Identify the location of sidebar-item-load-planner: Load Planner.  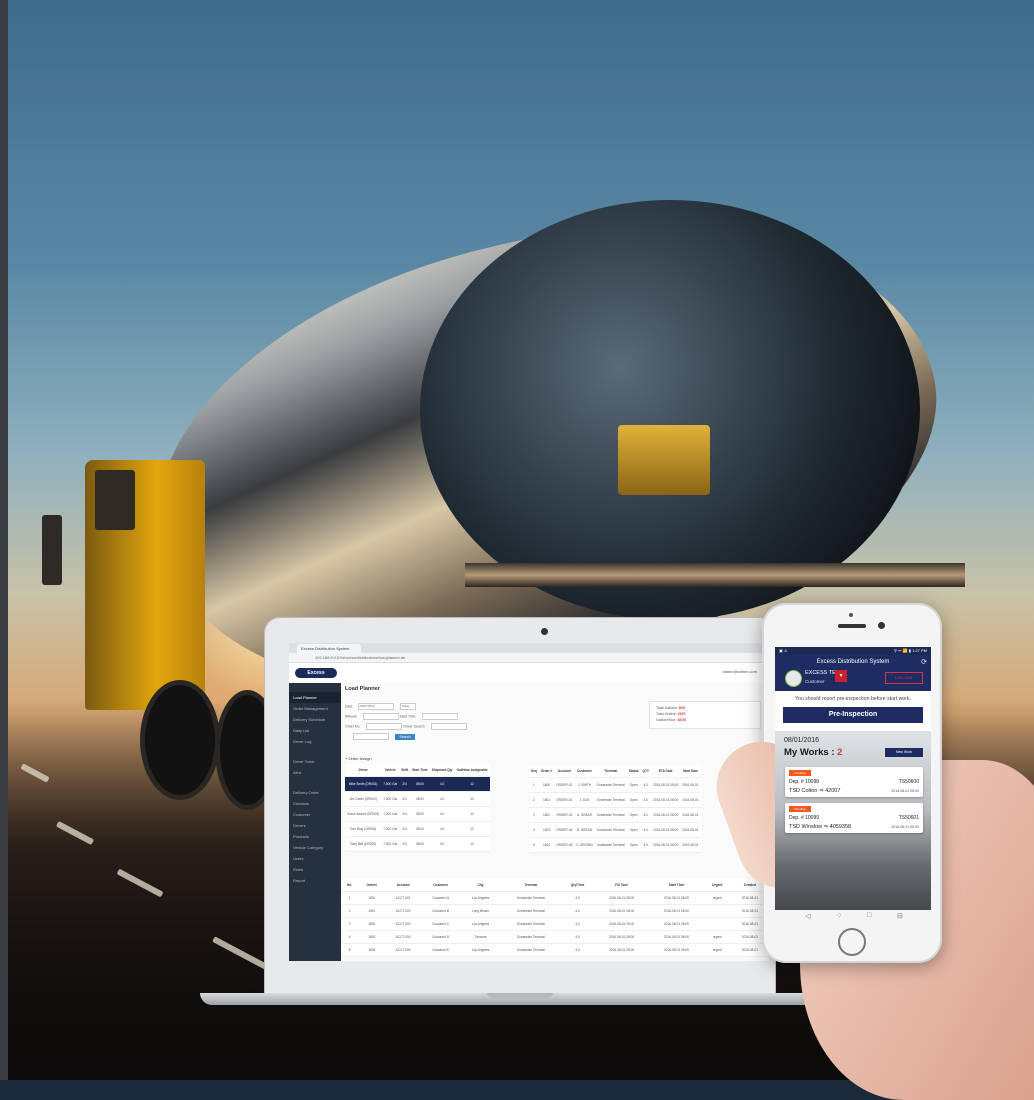
(315, 697).